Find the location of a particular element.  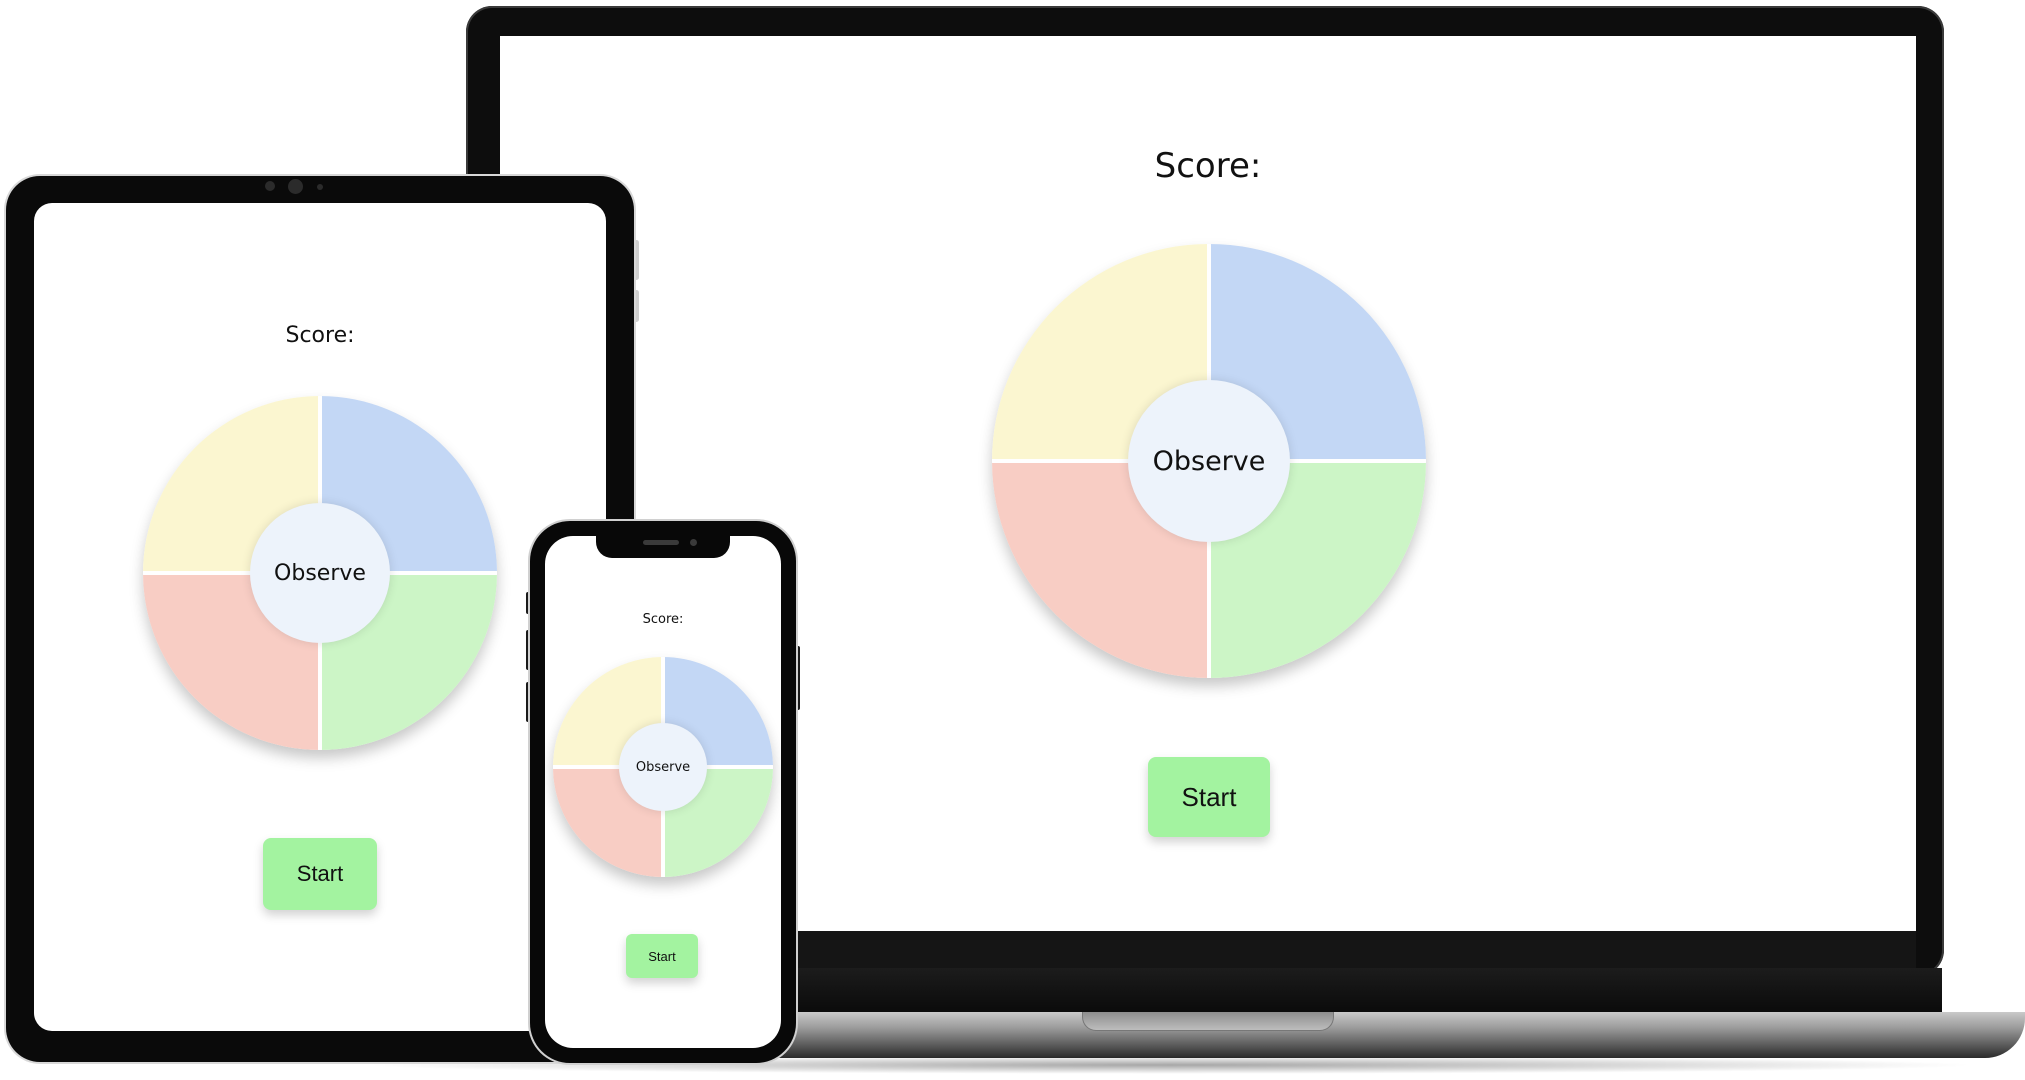

tablet-sensor-icon is located at coordinates (320, 187).